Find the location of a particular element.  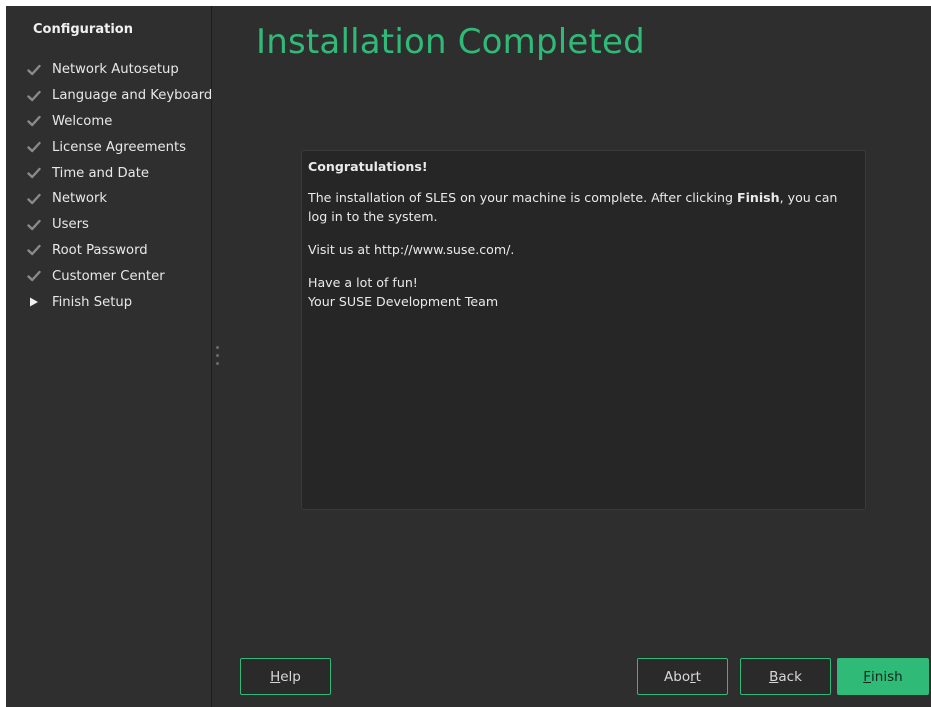

sidebar-title: Configuration is located at coordinates (83, 29).